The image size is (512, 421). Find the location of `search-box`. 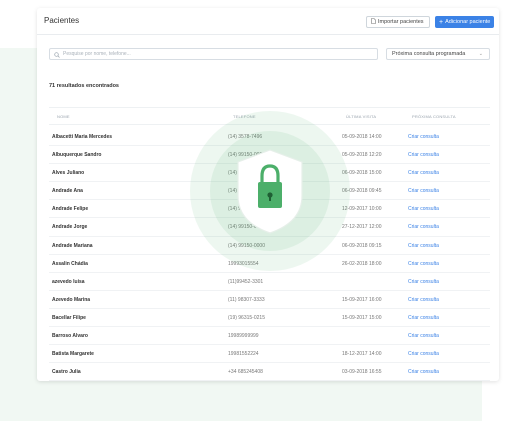

search-box is located at coordinates (213, 54).